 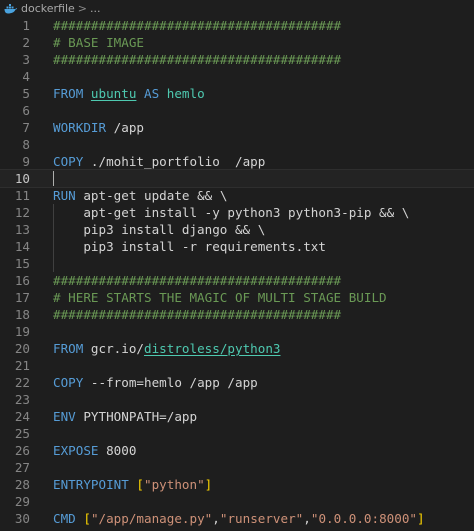 I want to click on code-line: 10, so click(x=237, y=178).